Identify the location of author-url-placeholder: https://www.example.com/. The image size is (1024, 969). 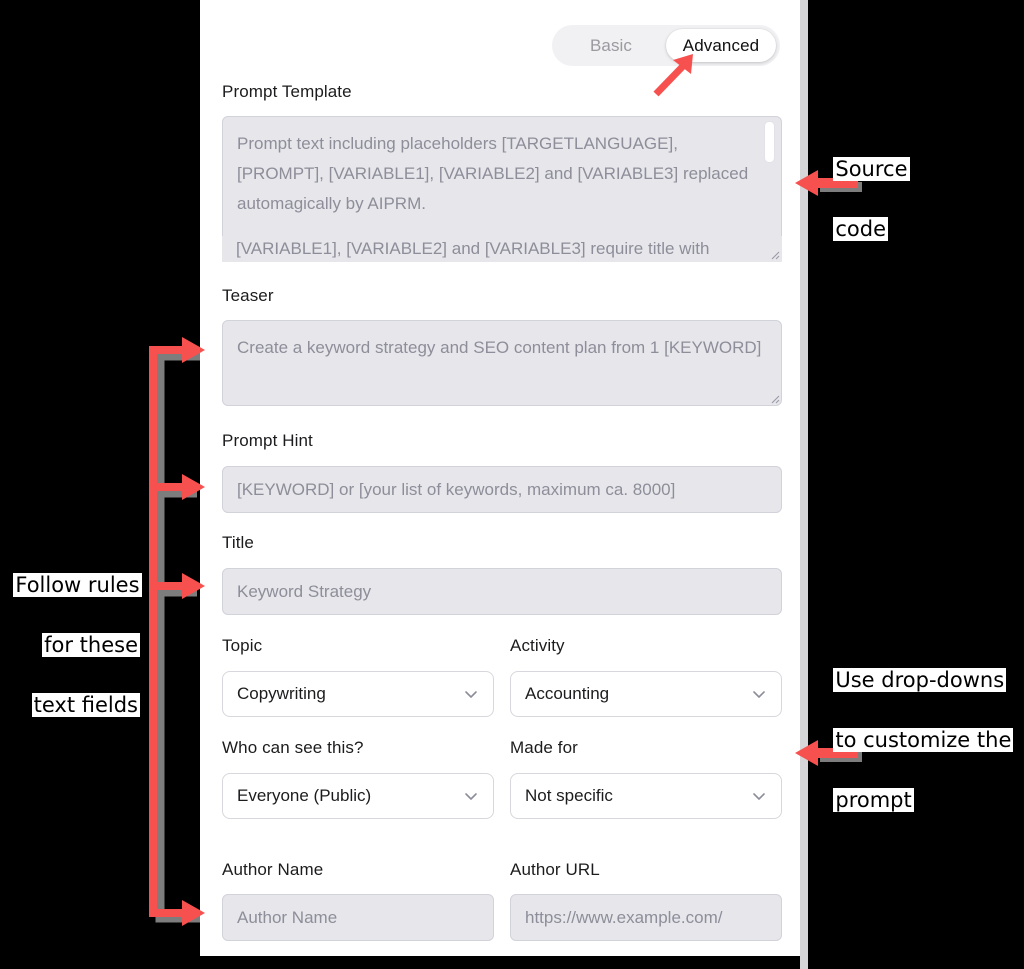
(624, 917).